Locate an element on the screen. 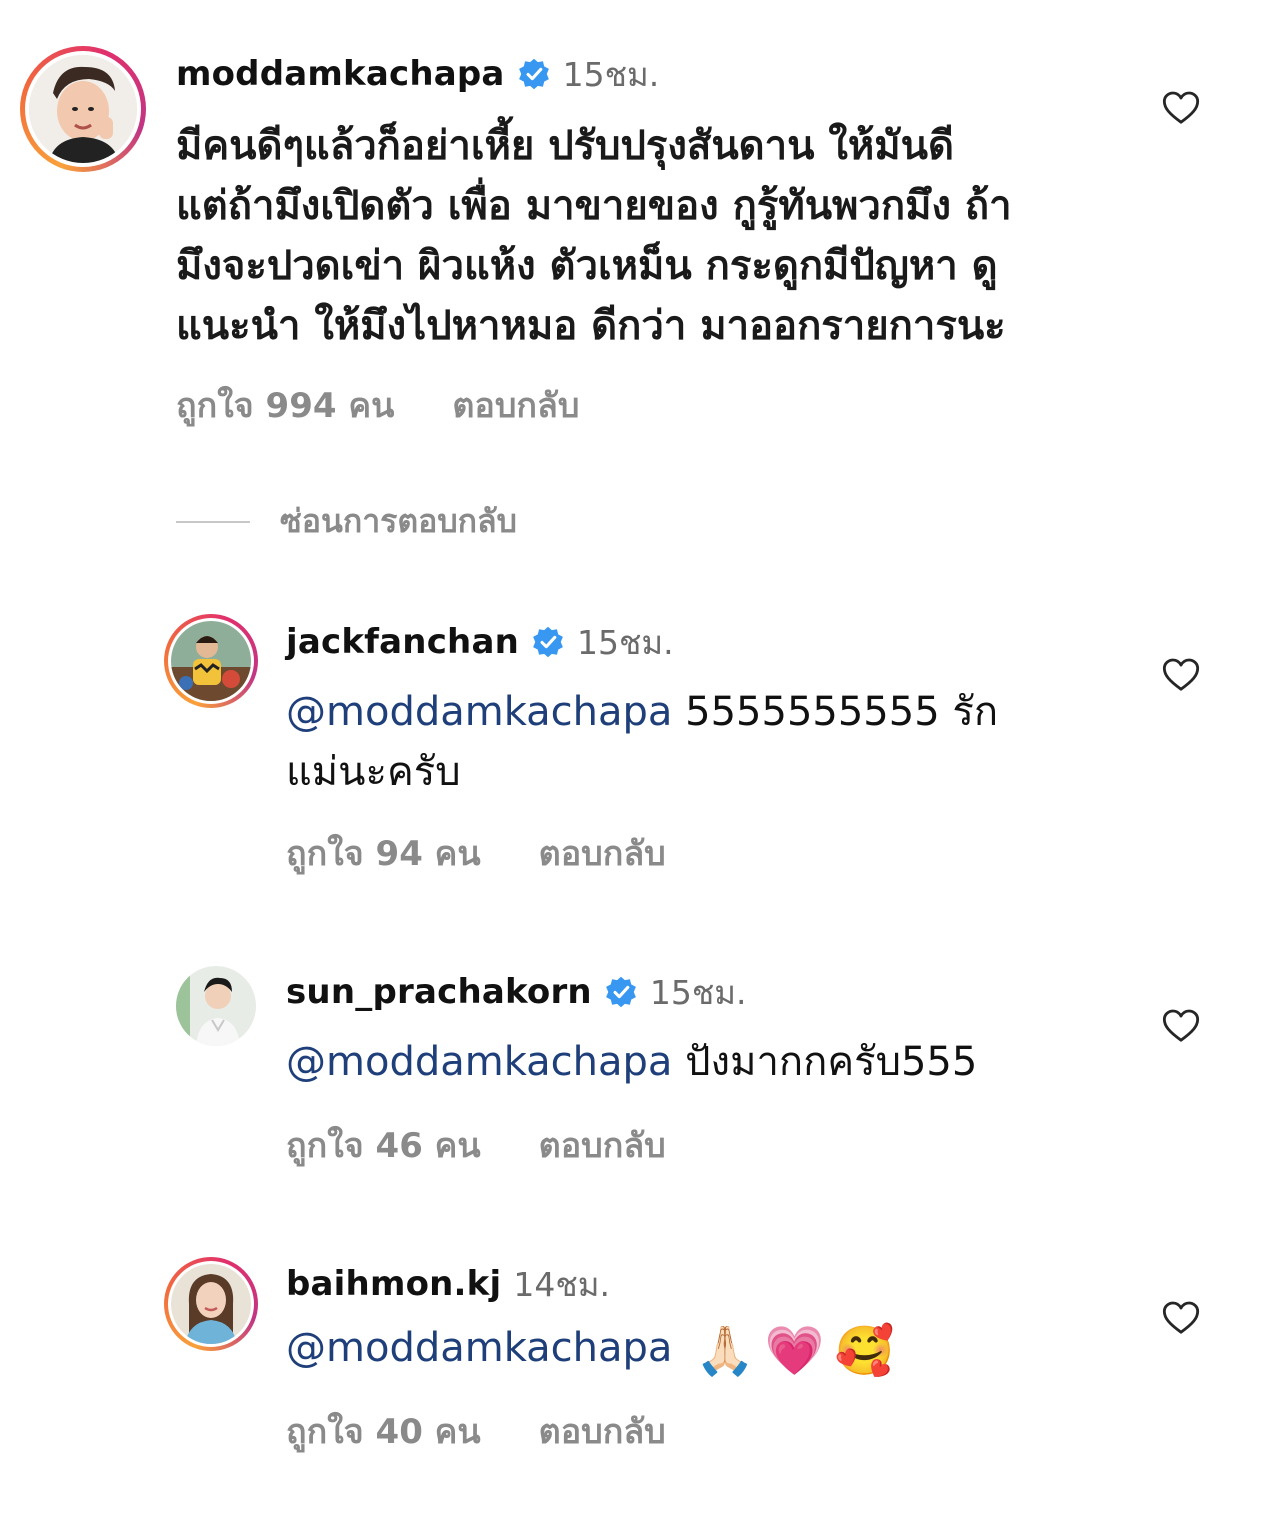  comment-text: @moddamkachapa 5555555555 รัก แม่นะครับ is located at coordinates (642, 742).